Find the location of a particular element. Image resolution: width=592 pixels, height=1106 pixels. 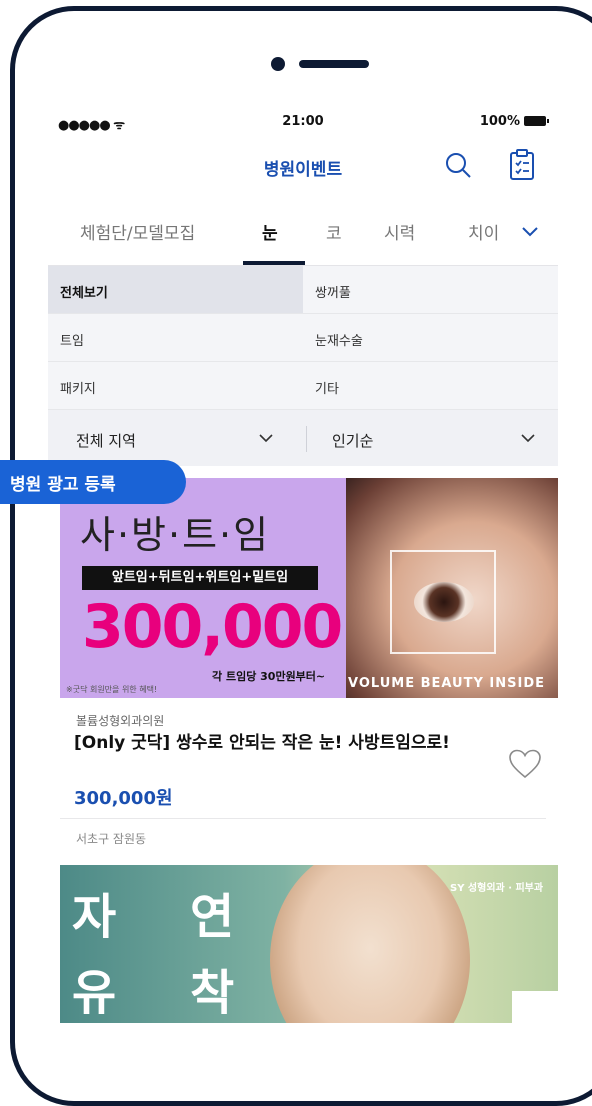

event-price: 300,000원 is located at coordinates (123, 798).